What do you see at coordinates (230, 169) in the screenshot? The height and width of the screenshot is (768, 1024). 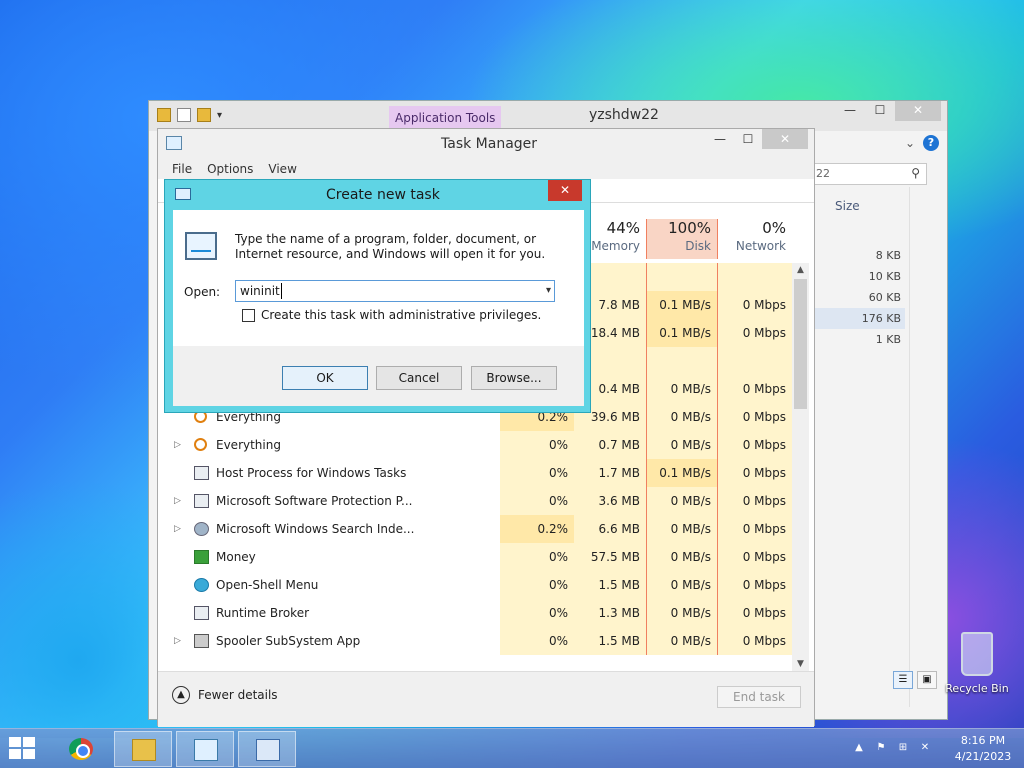 I see `menu-options: Options` at bounding box center [230, 169].